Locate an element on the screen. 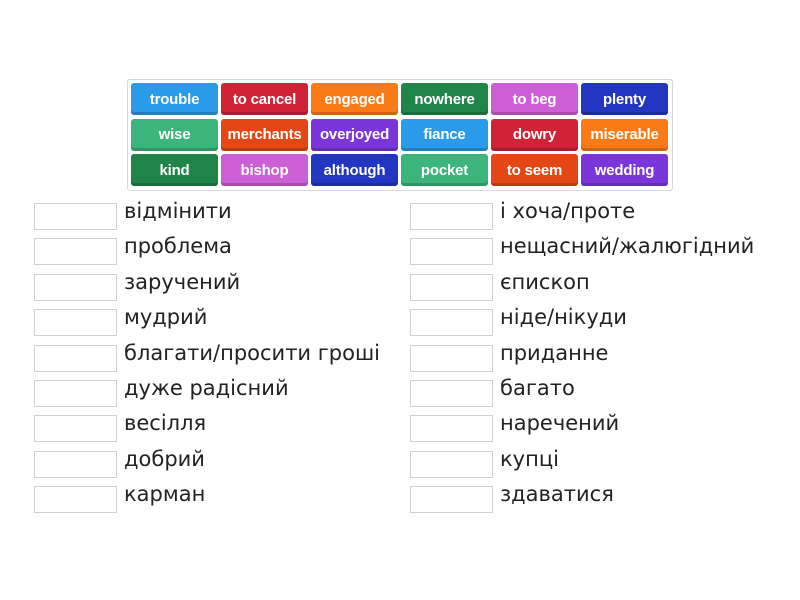  word-tile: trouble is located at coordinates (174, 99).